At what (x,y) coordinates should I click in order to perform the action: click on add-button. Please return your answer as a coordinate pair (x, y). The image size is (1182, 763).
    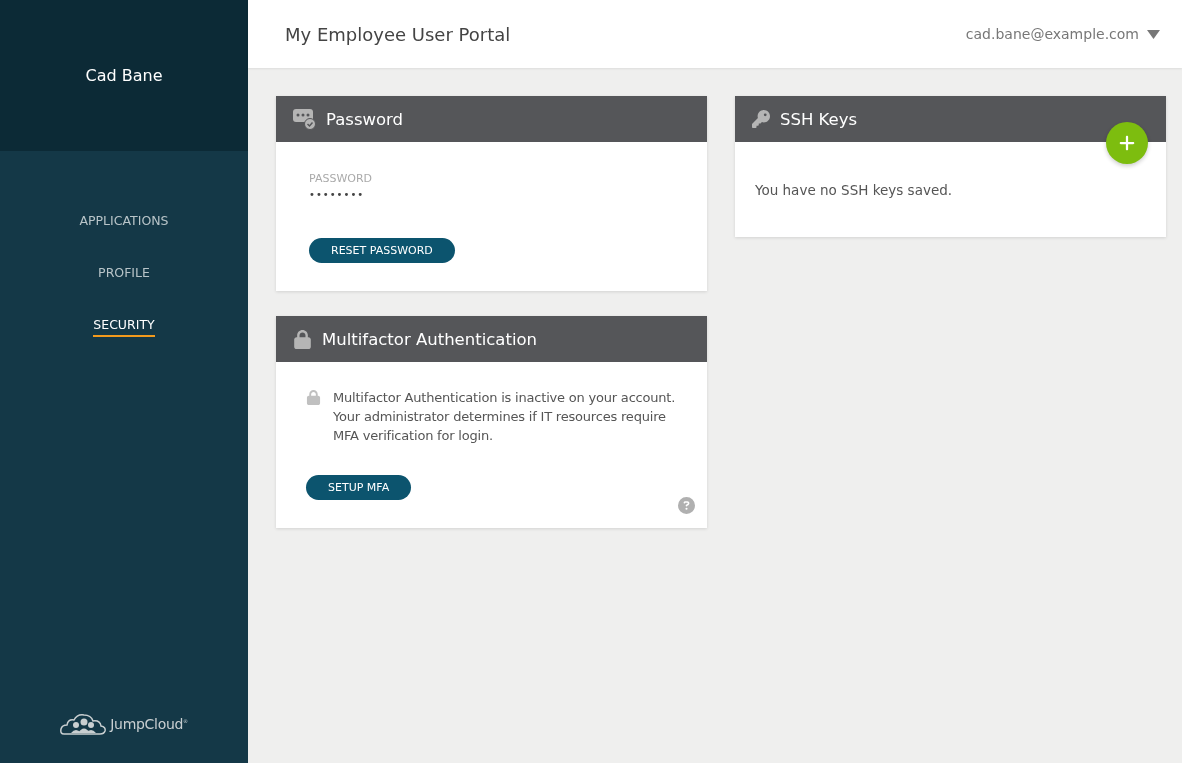
    Looking at the image, I should click on (1127, 143).